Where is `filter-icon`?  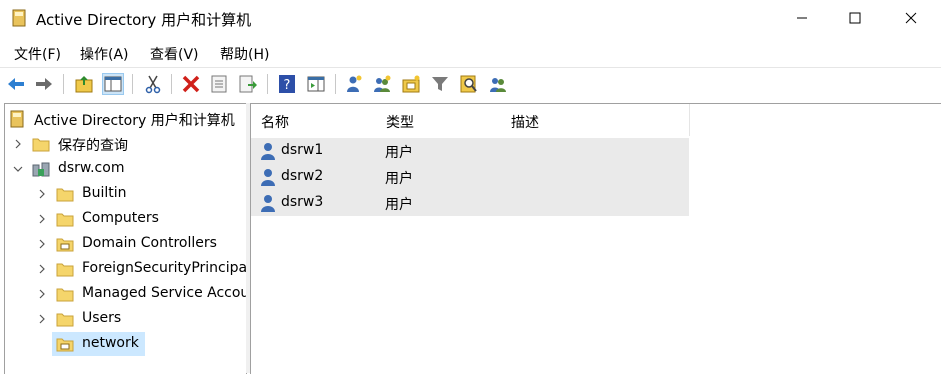
filter-icon is located at coordinates (440, 84).